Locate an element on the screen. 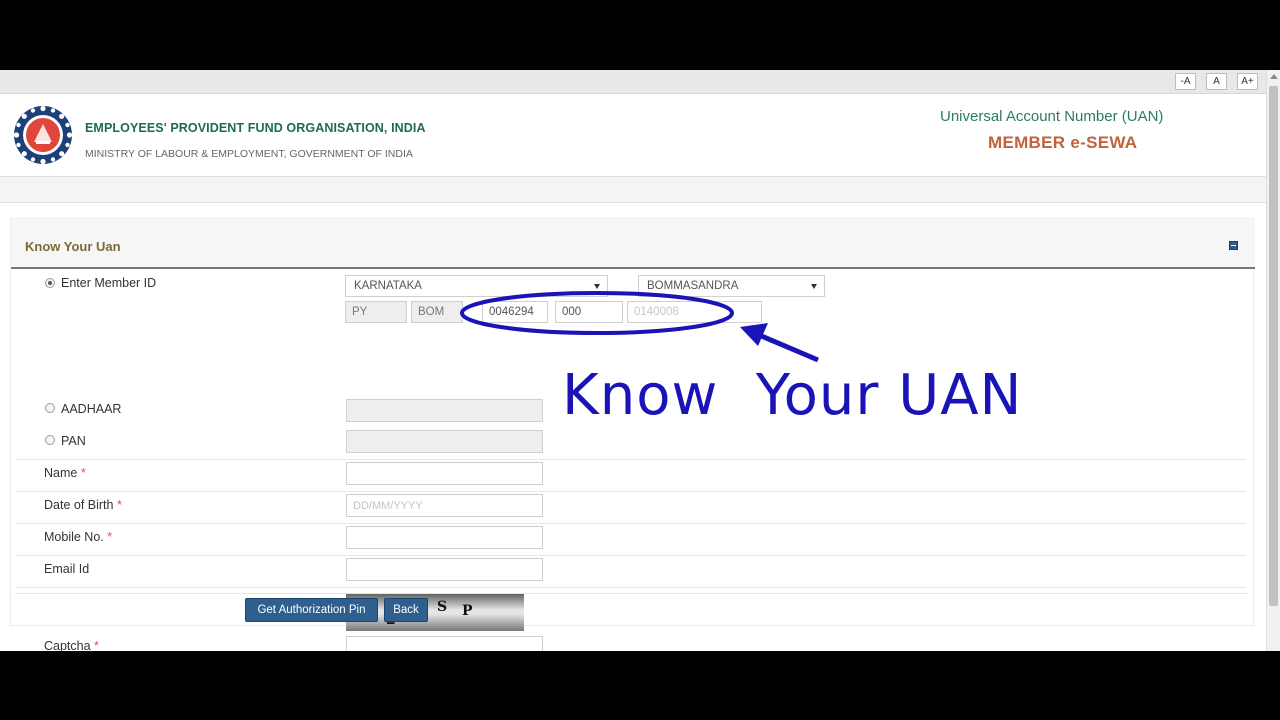 Image resolution: width=1280 pixels, height=720 pixels. vertical-scrollbar is located at coordinates (1273, 360).